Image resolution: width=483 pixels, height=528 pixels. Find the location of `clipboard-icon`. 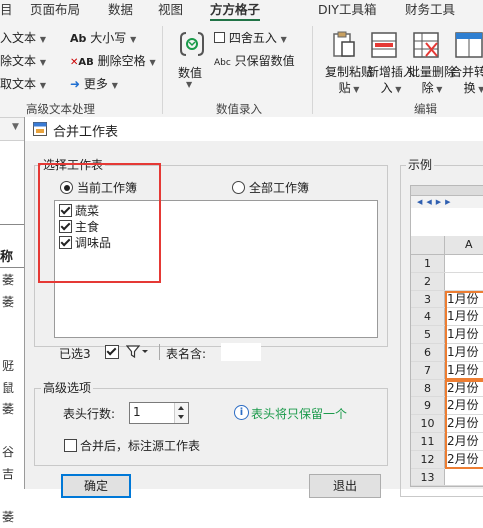

clipboard-icon is located at coordinates (343, 46).